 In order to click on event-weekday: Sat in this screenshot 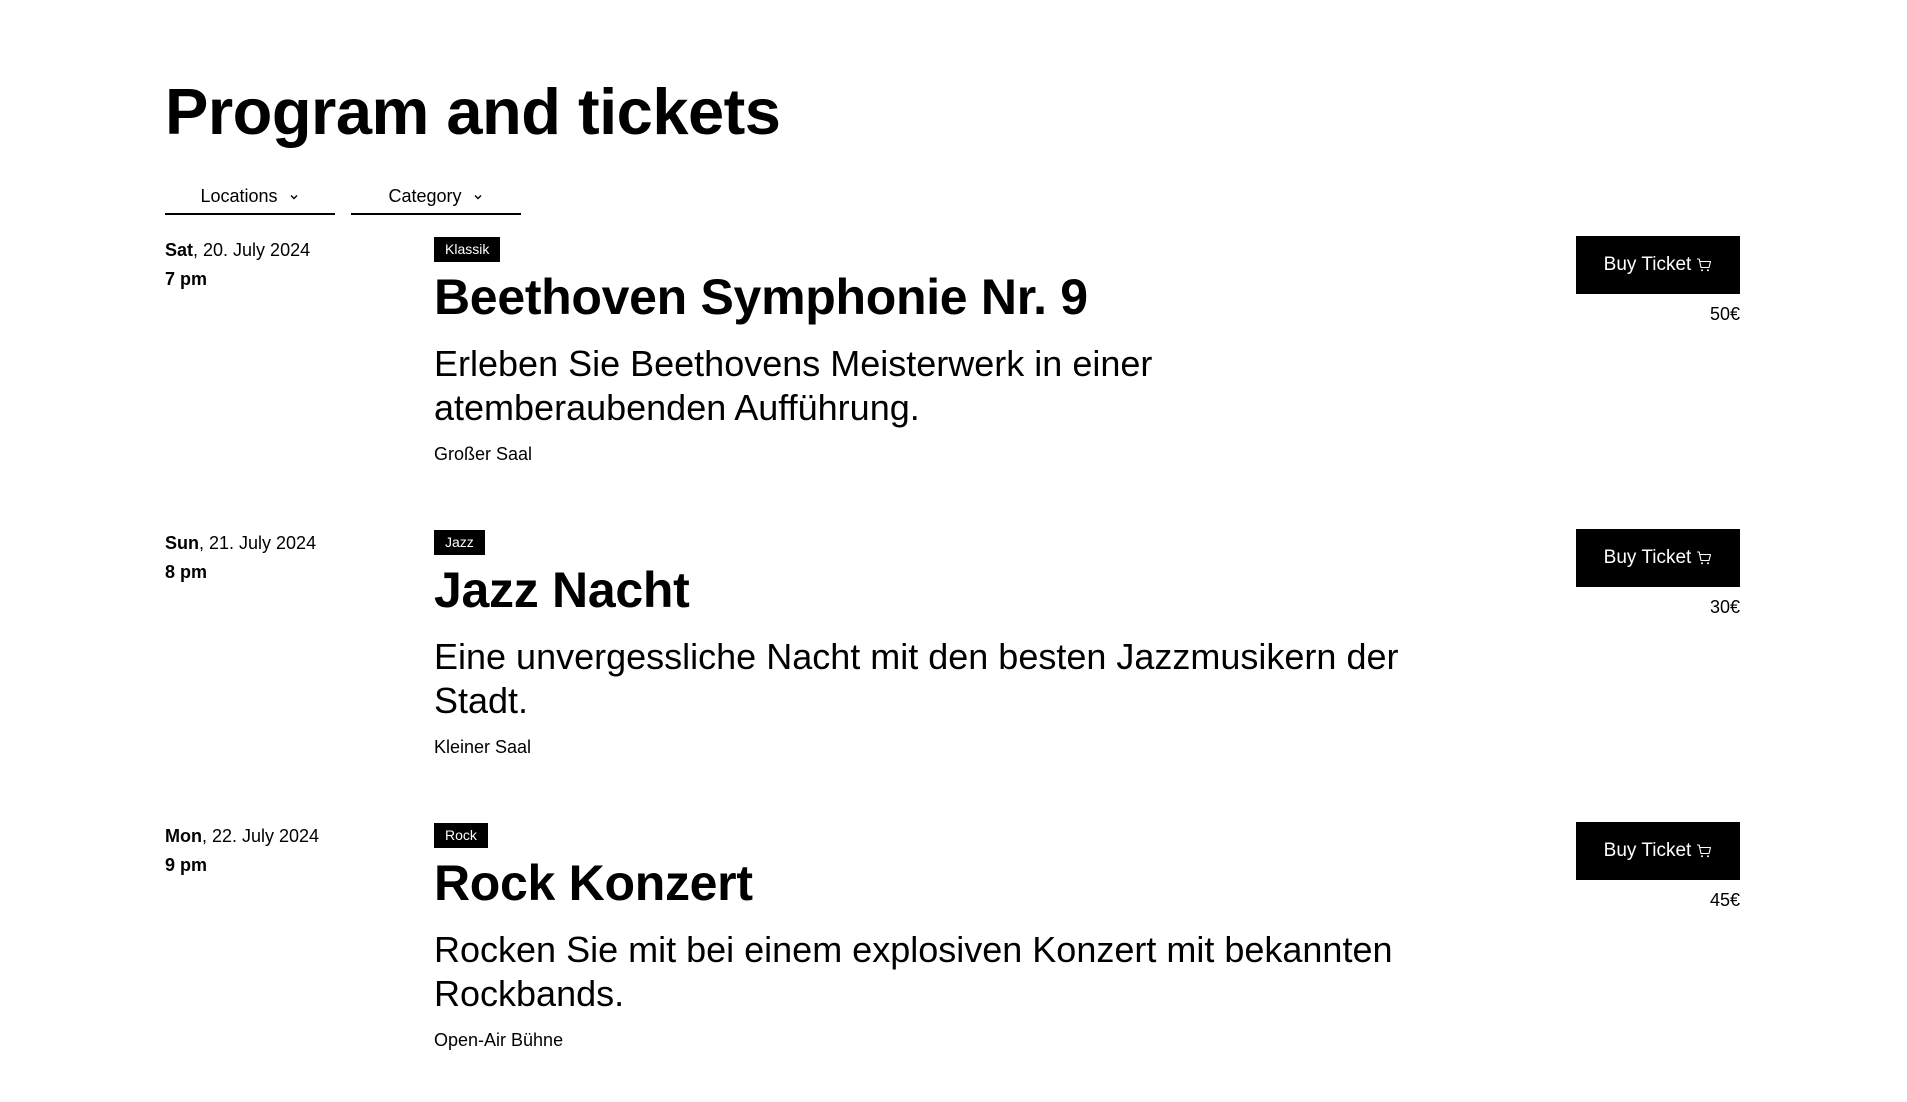, I will do `click(179, 250)`.